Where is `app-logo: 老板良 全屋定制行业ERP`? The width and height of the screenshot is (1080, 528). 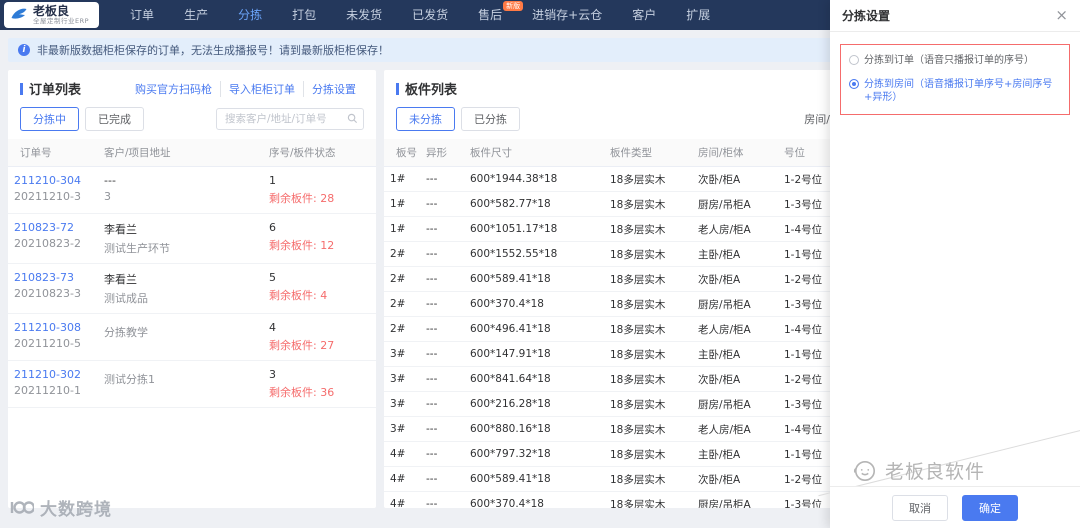
app-logo: 老板良 全屋定制行业ERP is located at coordinates (52, 15).